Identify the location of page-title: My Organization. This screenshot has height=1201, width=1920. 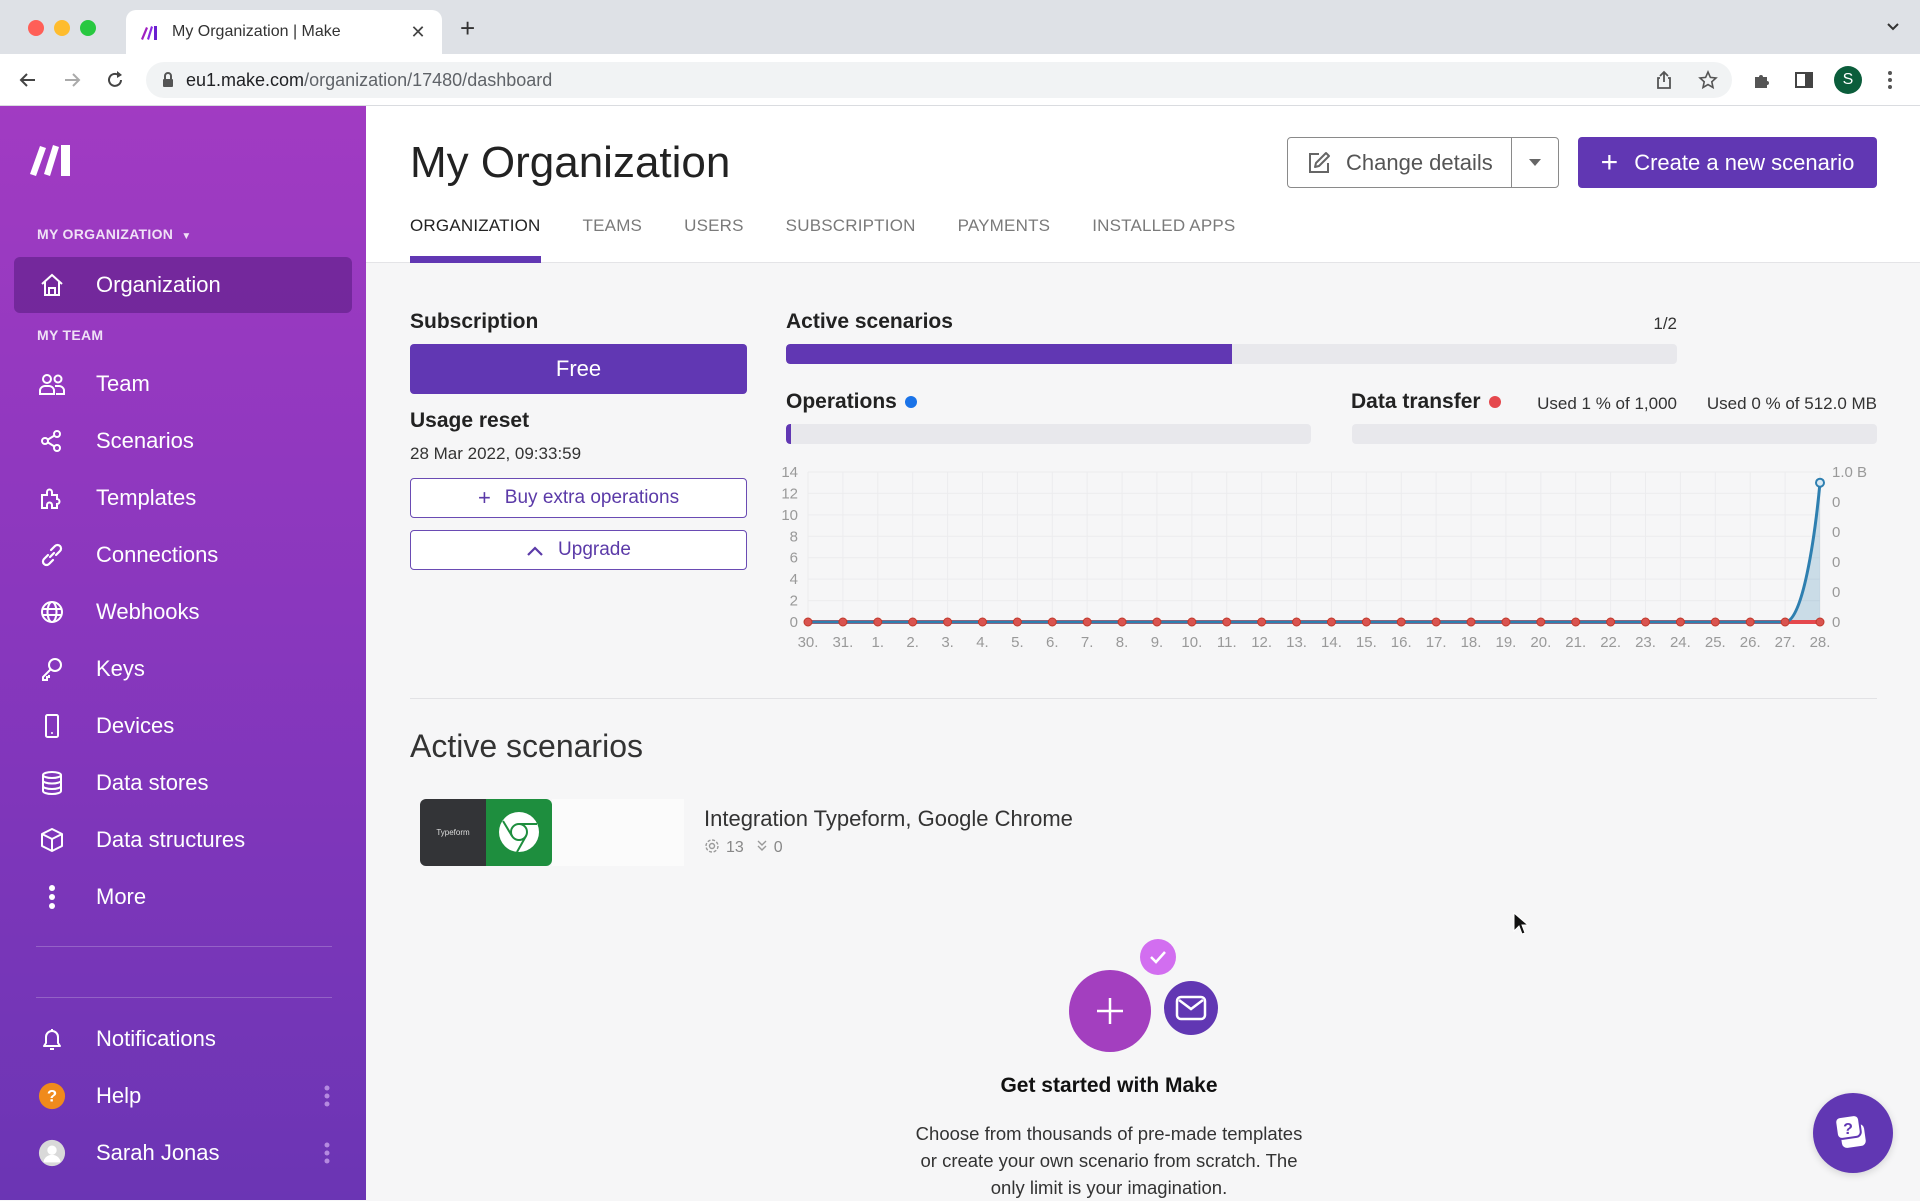
(570, 162).